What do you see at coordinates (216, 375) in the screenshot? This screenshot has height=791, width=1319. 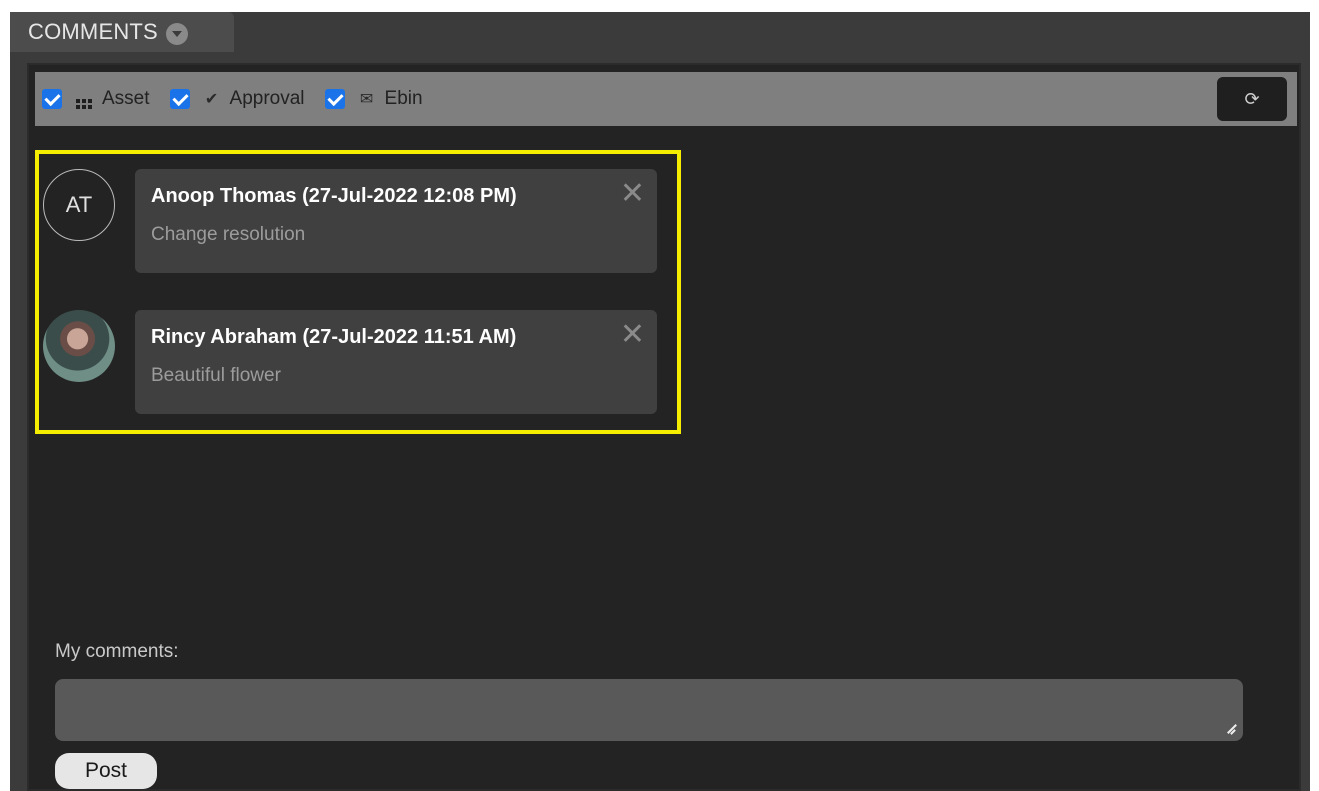 I see `comment-text: Beautiful flower` at bounding box center [216, 375].